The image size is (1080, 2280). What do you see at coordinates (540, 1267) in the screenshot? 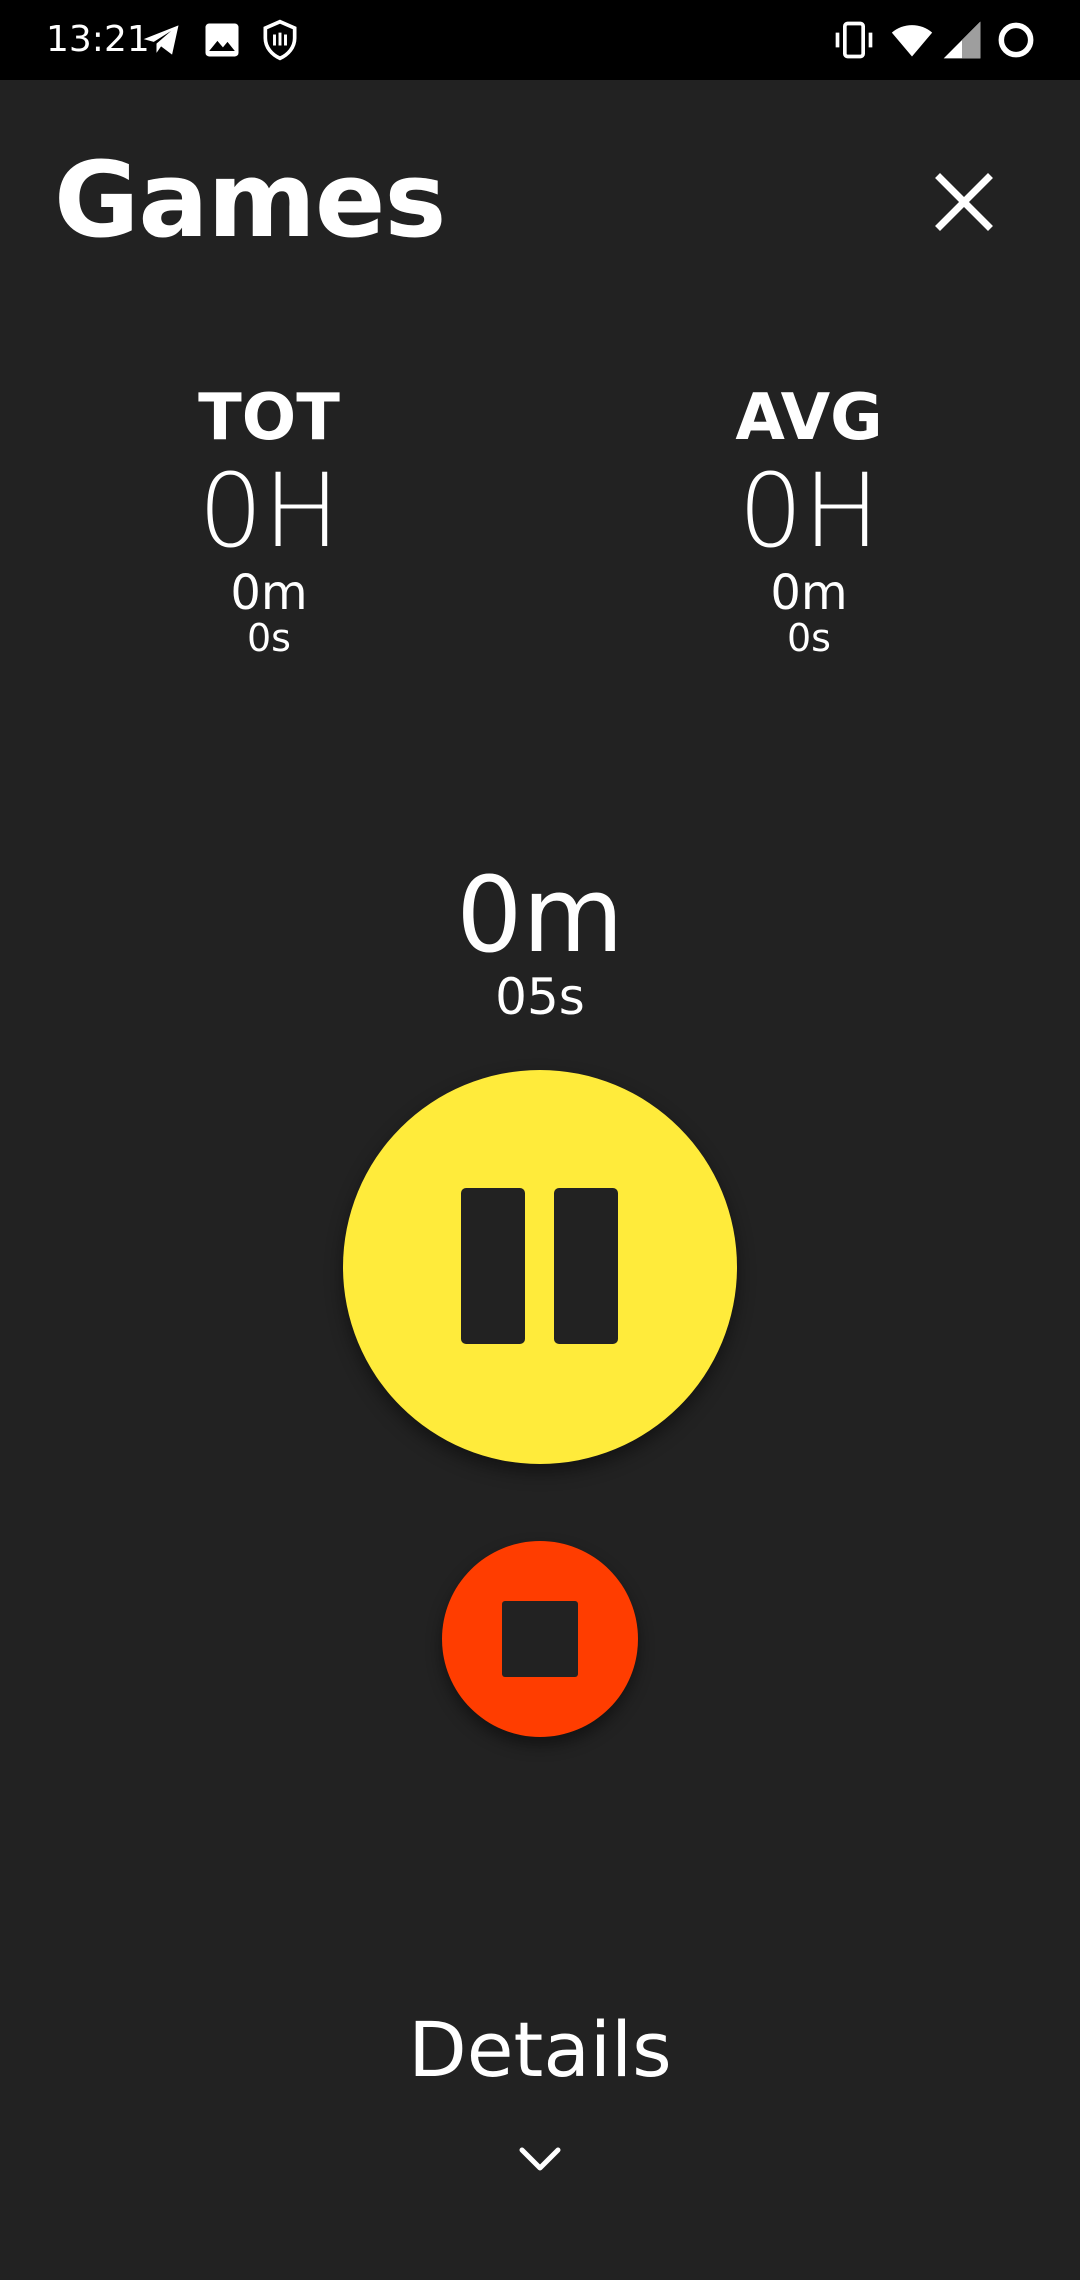
I see `pause-button` at bounding box center [540, 1267].